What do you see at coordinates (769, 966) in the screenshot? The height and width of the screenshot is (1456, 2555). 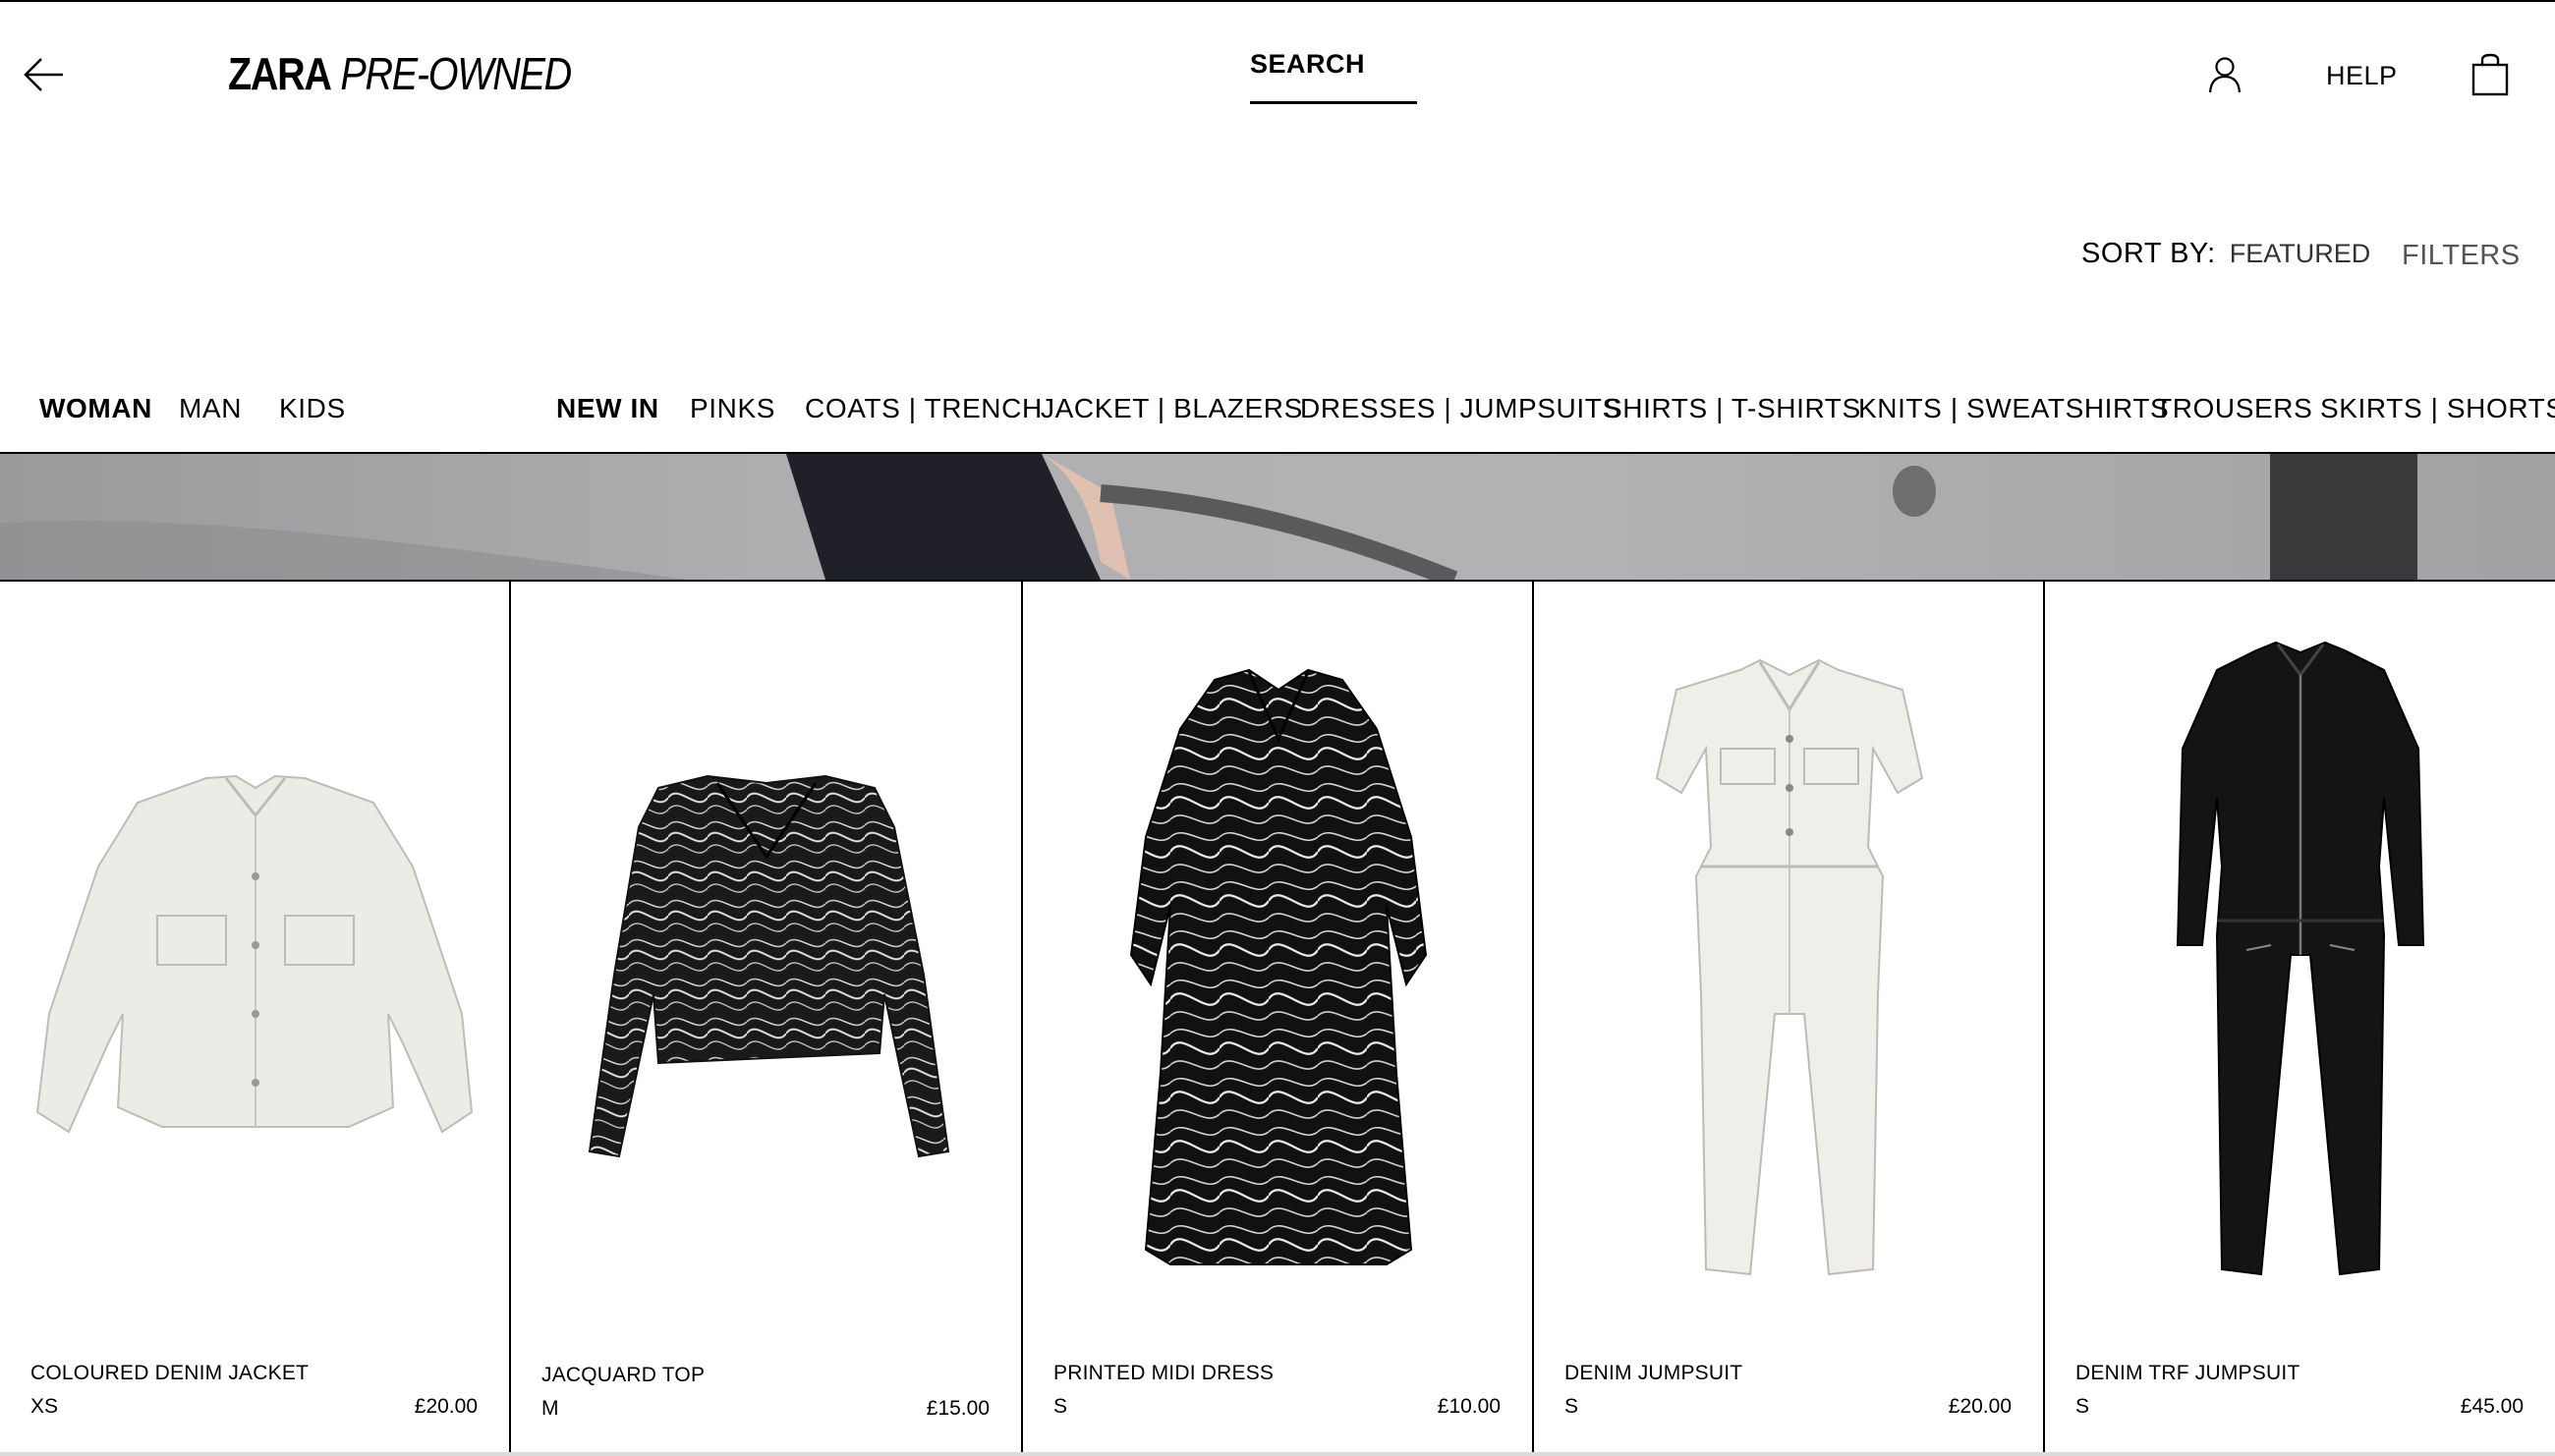 I see `cropped-top-icon` at bounding box center [769, 966].